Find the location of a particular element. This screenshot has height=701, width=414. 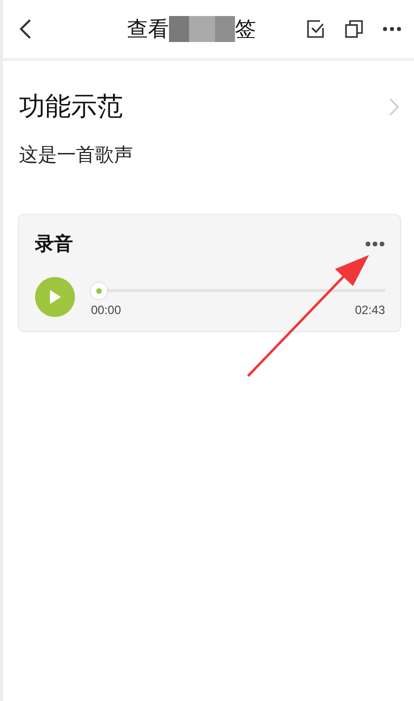

more-icon is located at coordinates (375, 244).